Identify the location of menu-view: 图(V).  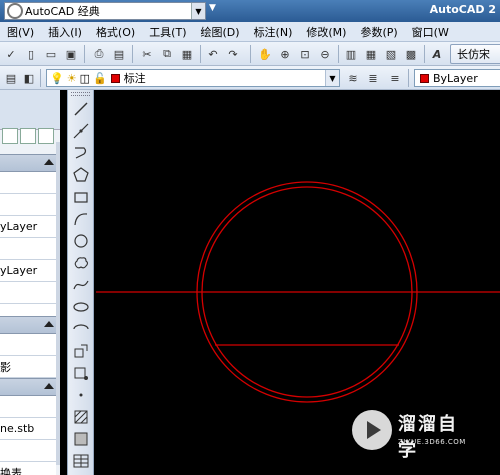
(20, 32).